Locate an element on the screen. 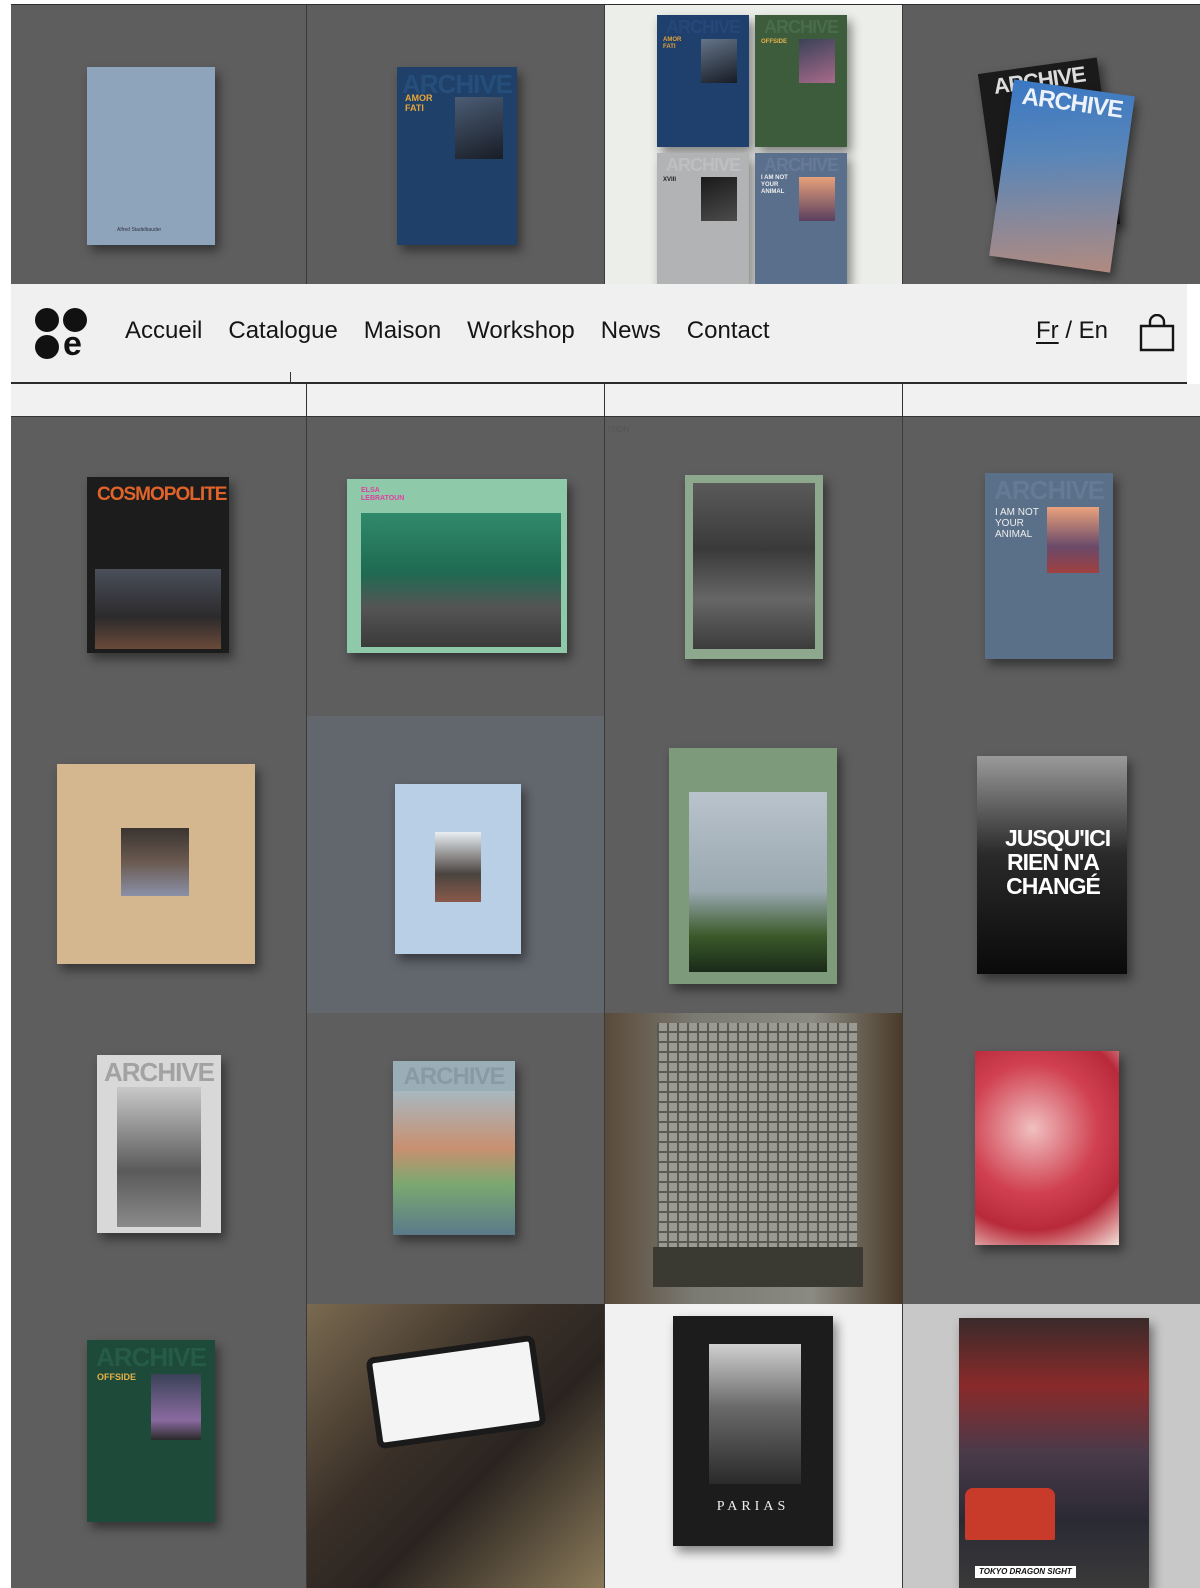  lang-en: En is located at coordinates (1093, 330).